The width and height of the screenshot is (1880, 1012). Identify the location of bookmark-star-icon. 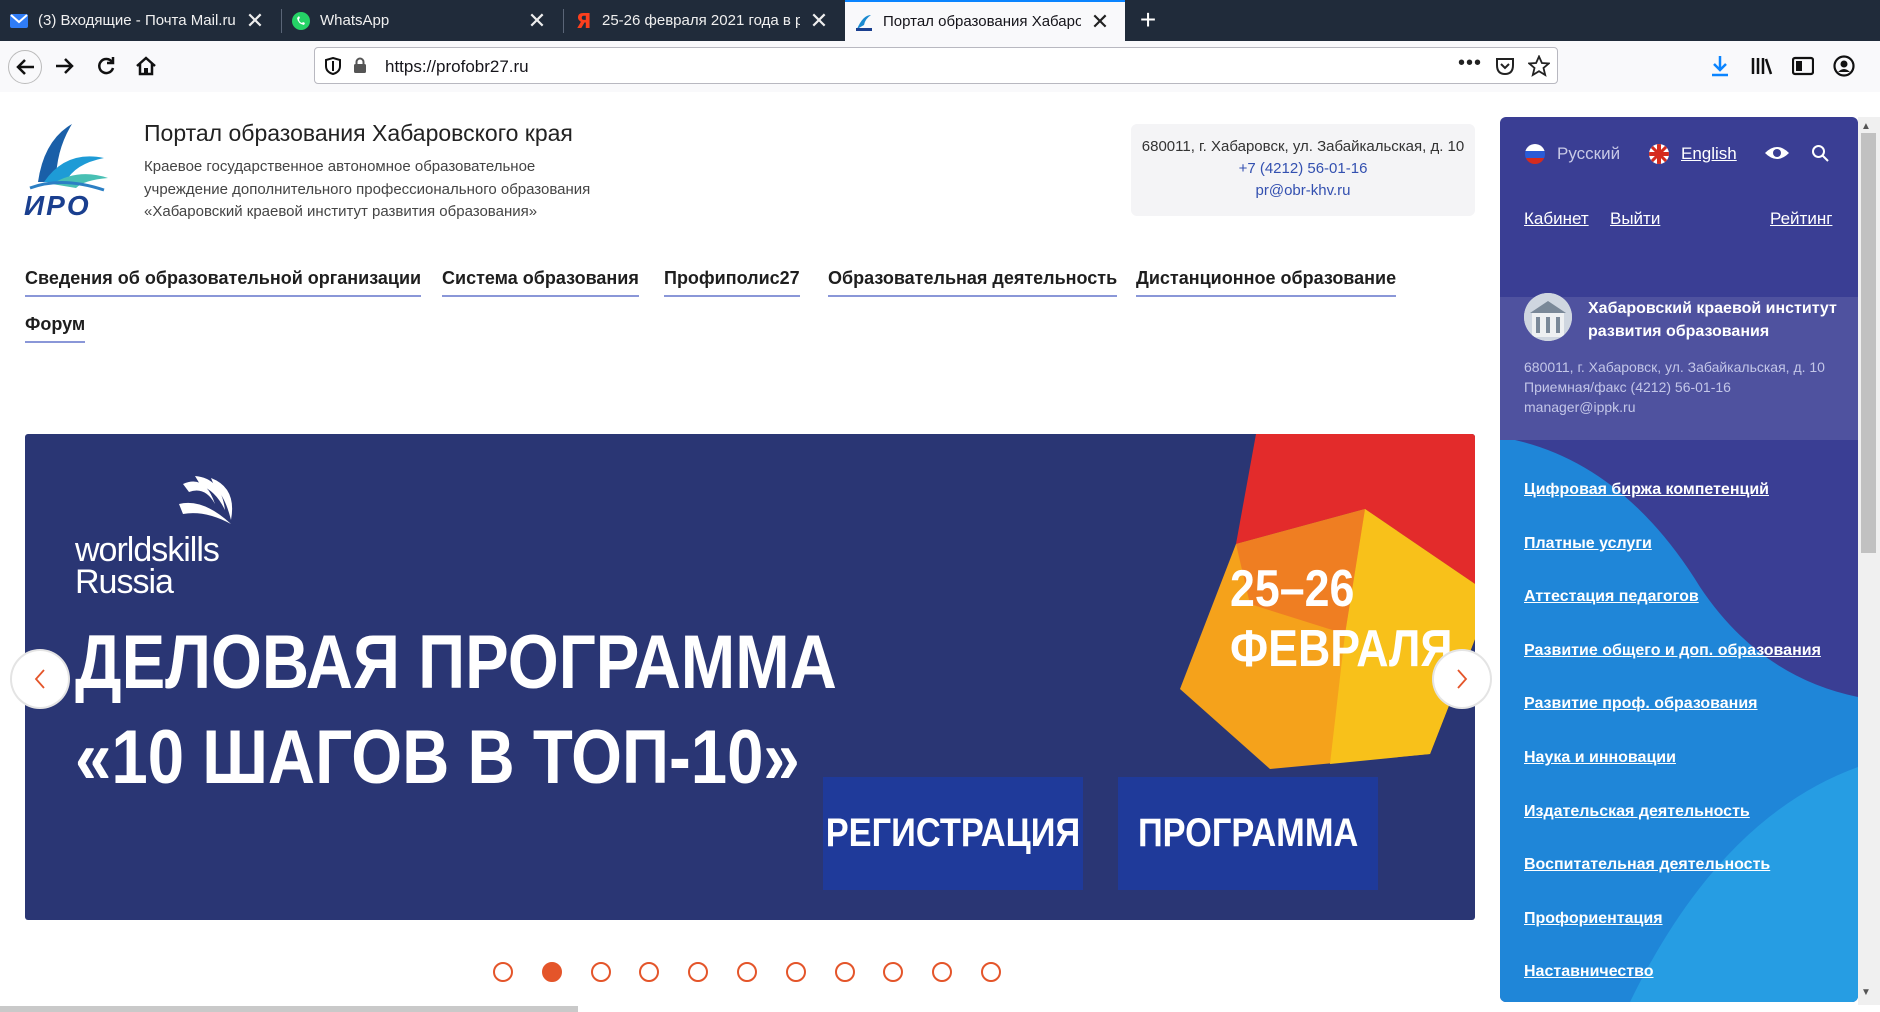
(1539, 66).